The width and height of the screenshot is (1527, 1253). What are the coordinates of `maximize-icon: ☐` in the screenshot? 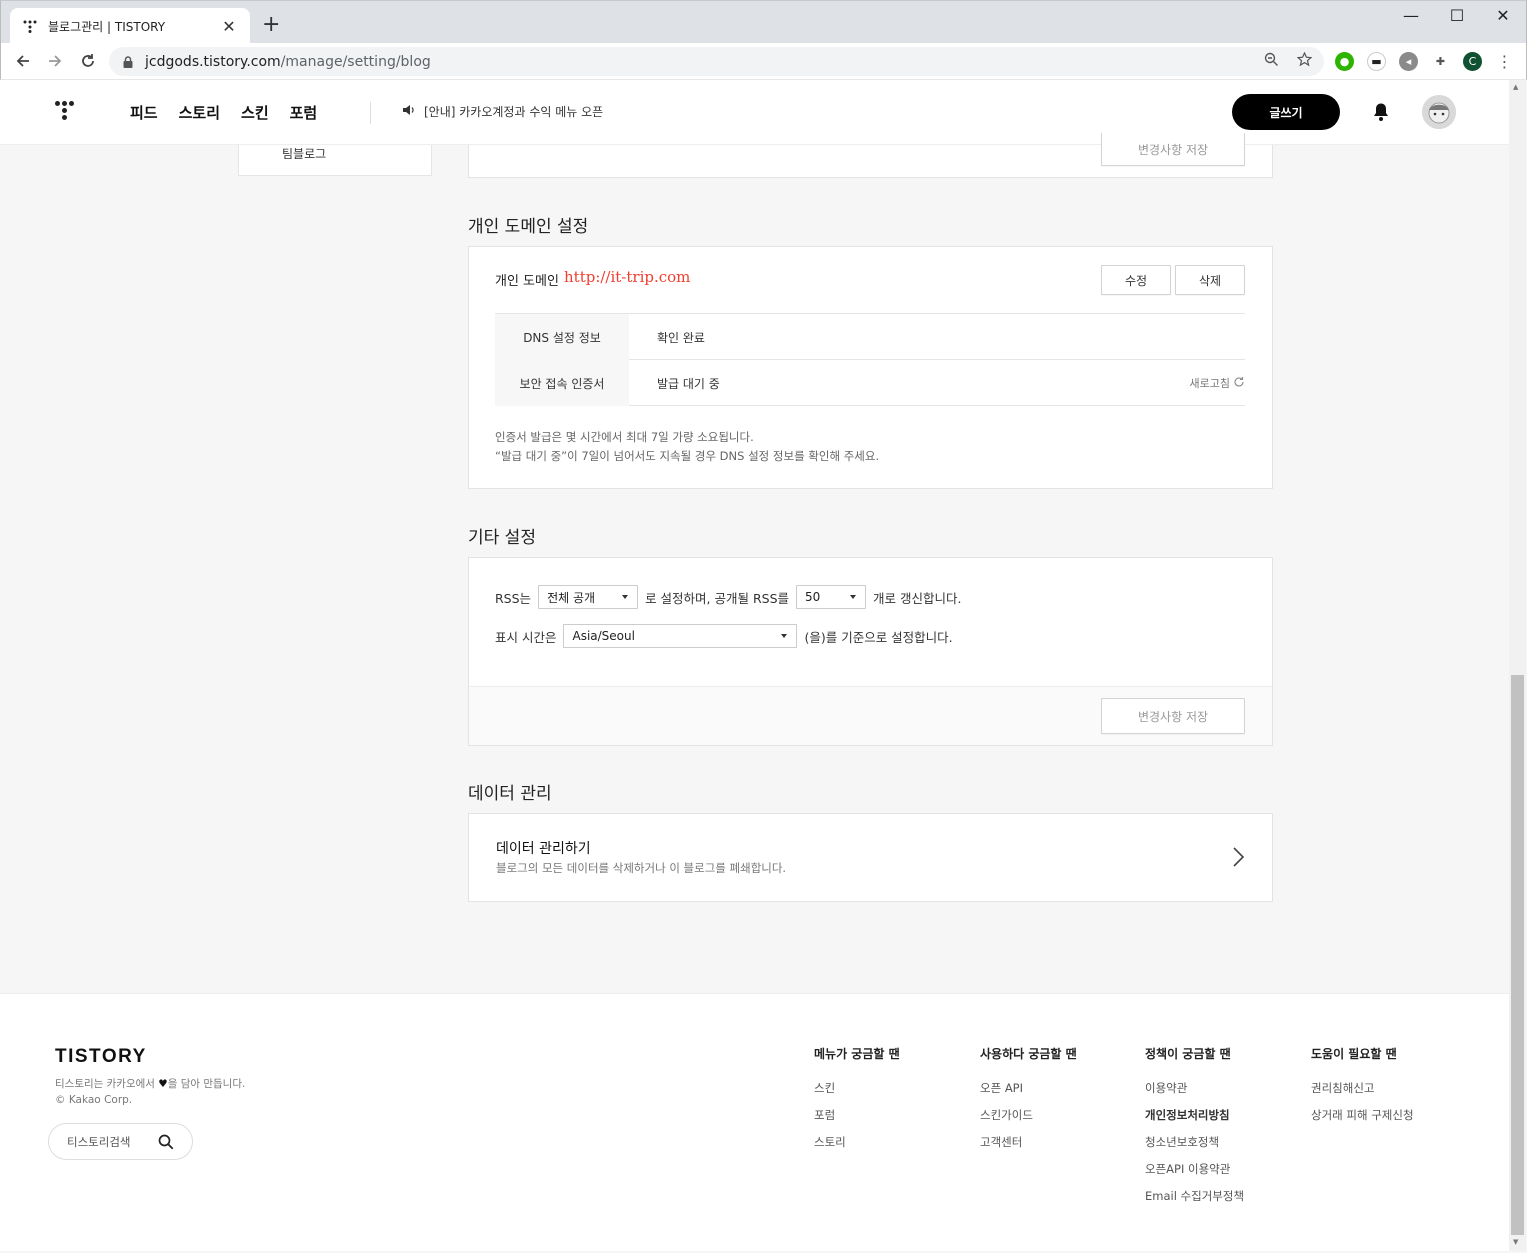 It's located at (1457, 16).